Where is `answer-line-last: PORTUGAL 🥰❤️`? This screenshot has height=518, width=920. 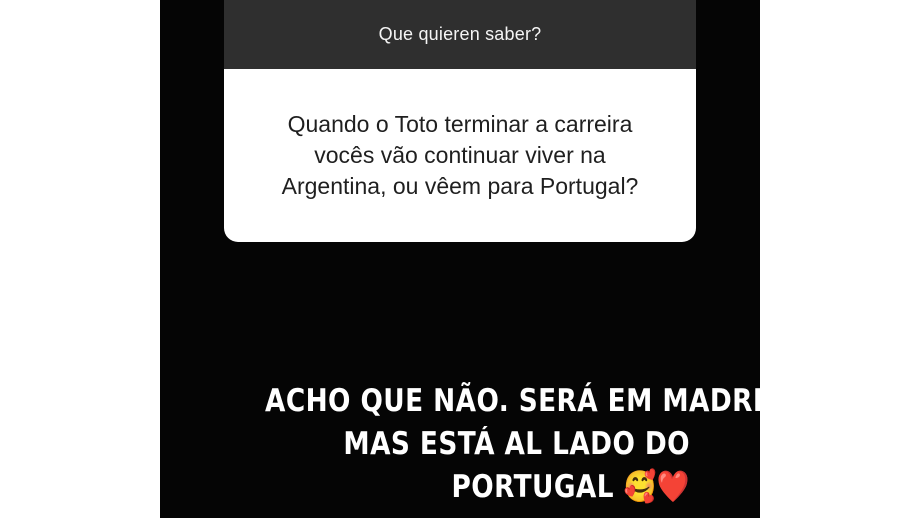
answer-line-last: PORTUGAL 🥰❤️ is located at coordinates (477, 487).